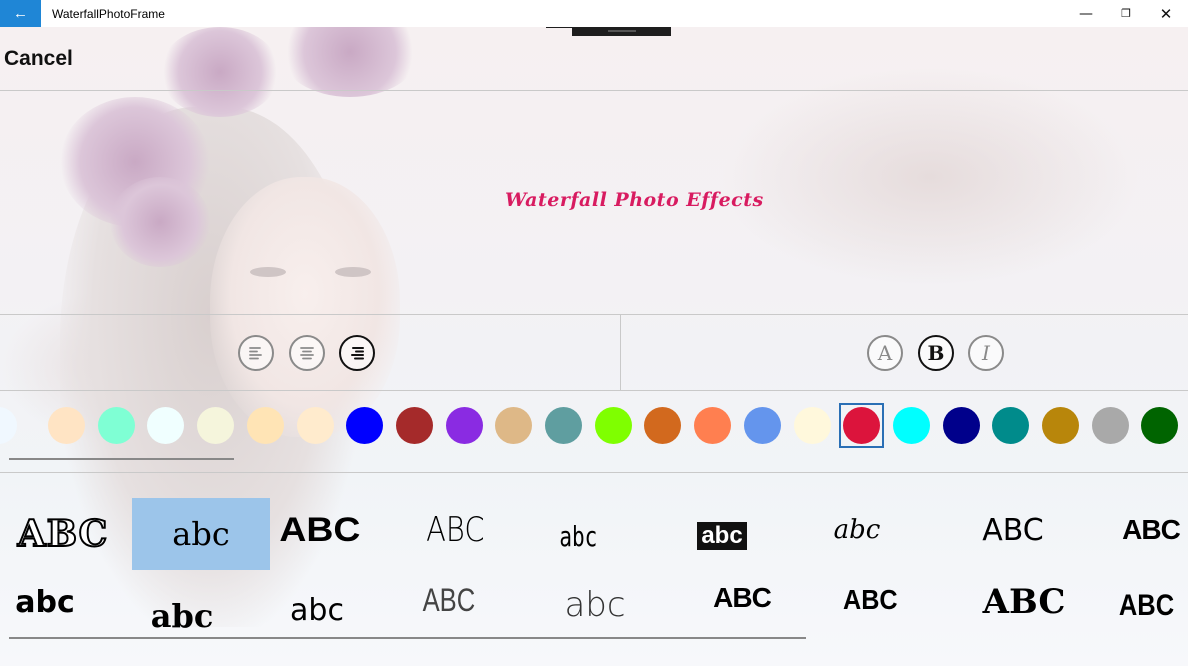  I want to click on italic-style-icon: I, so click(986, 353).